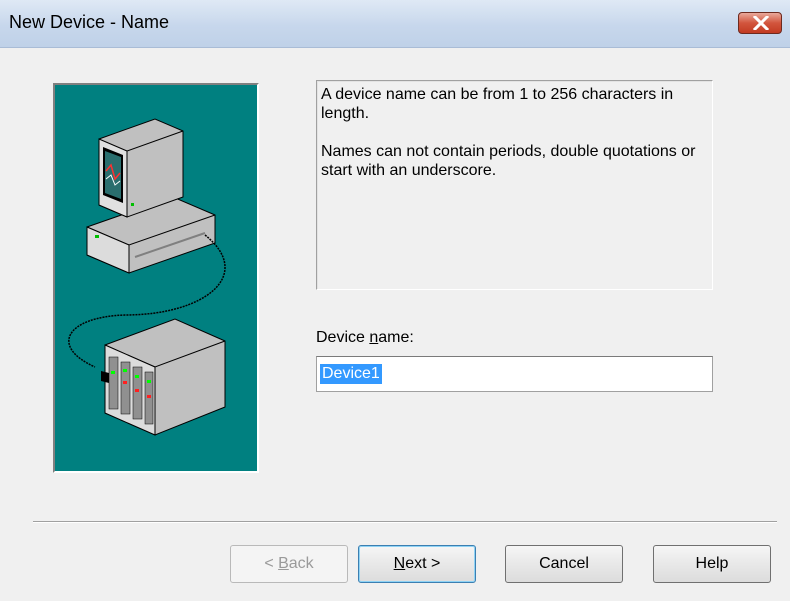  What do you see at coordinates (374, 337) in the screenshot?
I see `device-name-label-mnemonic: n` at bounding box center [374, 337].